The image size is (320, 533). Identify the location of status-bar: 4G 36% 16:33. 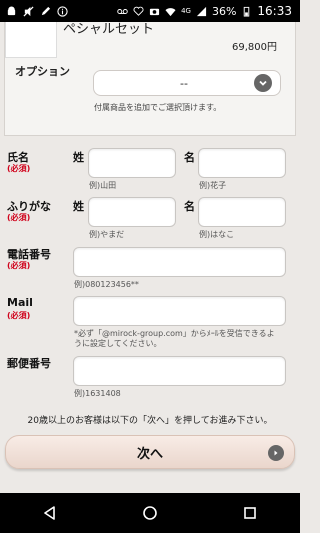
(150, 11).